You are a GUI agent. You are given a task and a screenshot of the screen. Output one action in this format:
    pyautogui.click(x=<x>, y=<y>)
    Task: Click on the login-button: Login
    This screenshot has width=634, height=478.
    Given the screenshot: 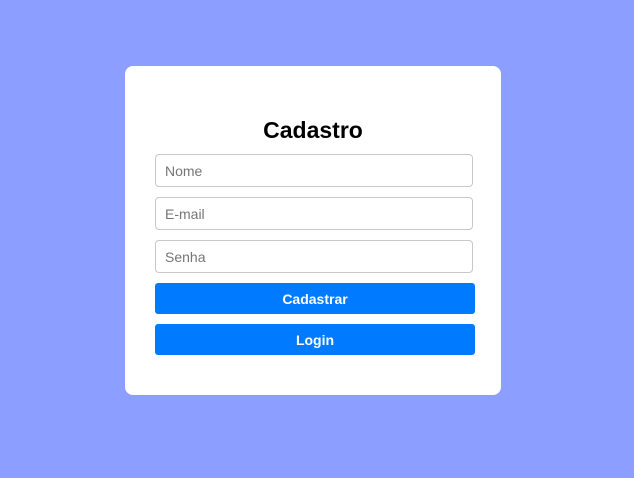 What is the action you would take?
    pyautogui.click(x=315, y=339)
    